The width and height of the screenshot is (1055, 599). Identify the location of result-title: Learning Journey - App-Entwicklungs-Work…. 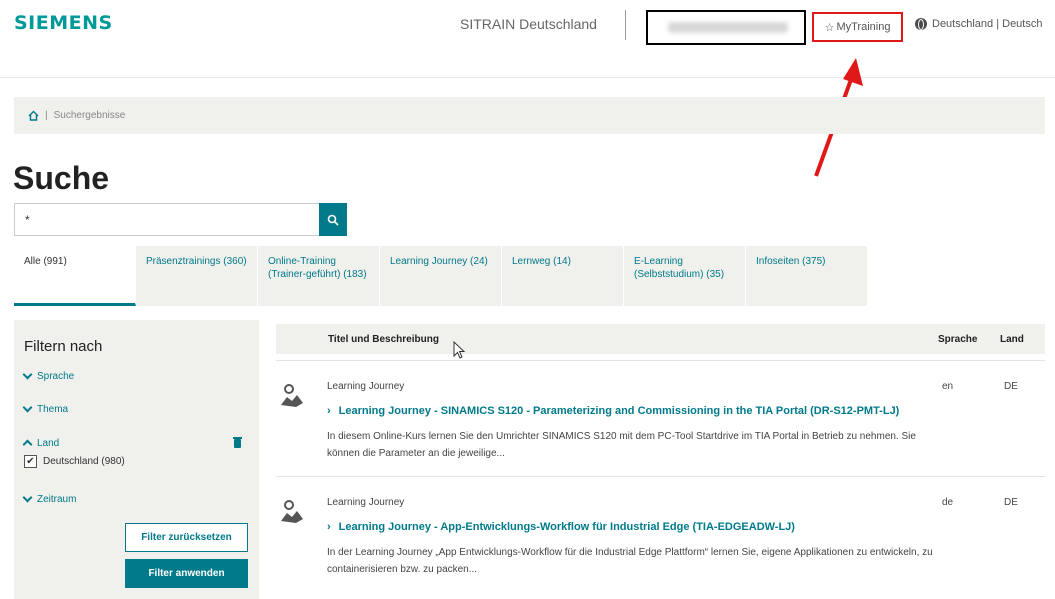
(566, 527).